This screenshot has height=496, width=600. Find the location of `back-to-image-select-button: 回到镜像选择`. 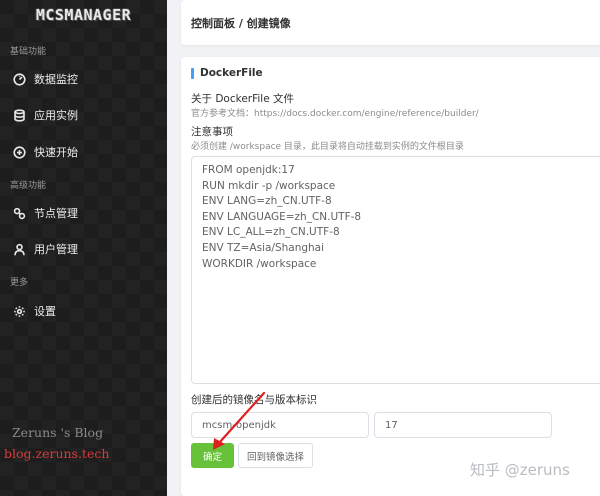

back-to-image-select-button: 回到镜像选择 is located at coordinates (275, 455).